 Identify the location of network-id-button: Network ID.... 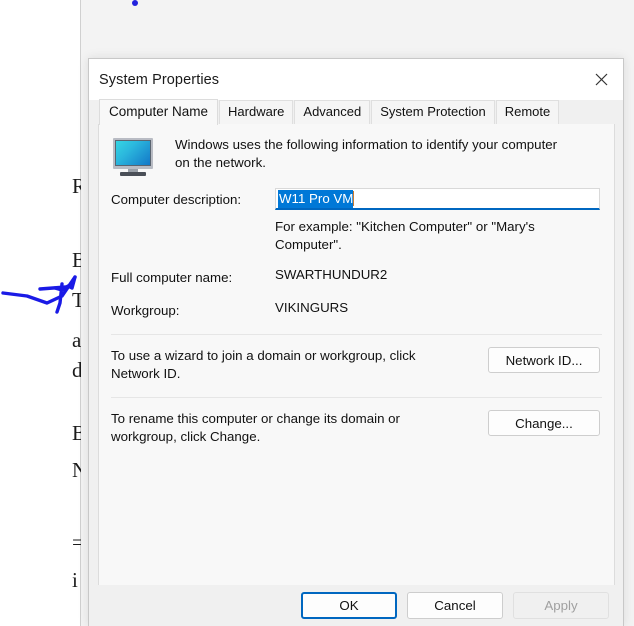
(544, 360).